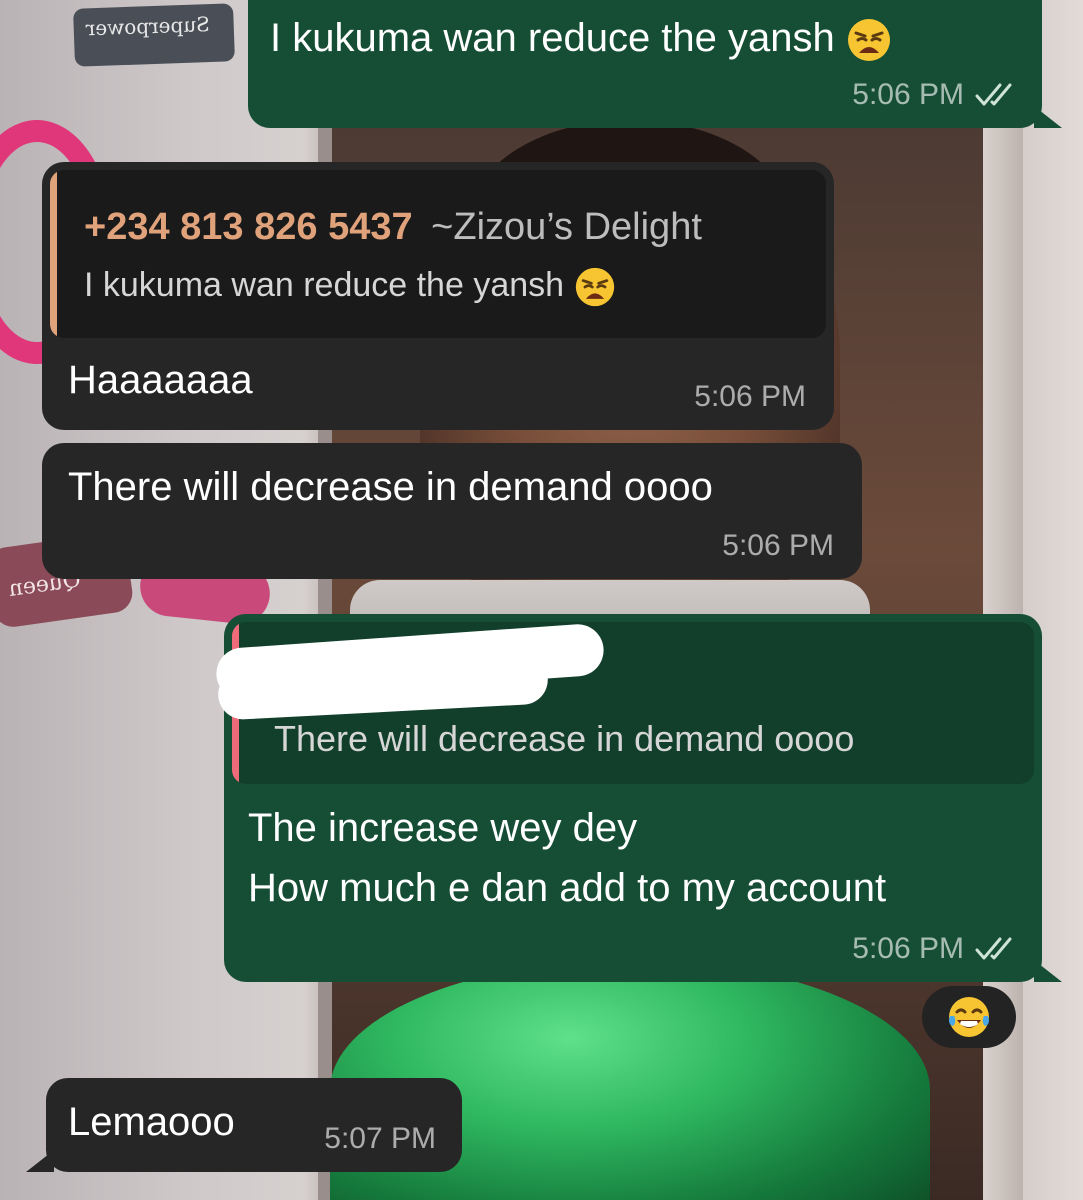 Image resolution: width=1083 pixels, height=1200 pixels. What do you see at coordinates (390, 487) in the screenshot?
I see `message-text: There will decrease in demand oooo` at bounding box center [390, 487].